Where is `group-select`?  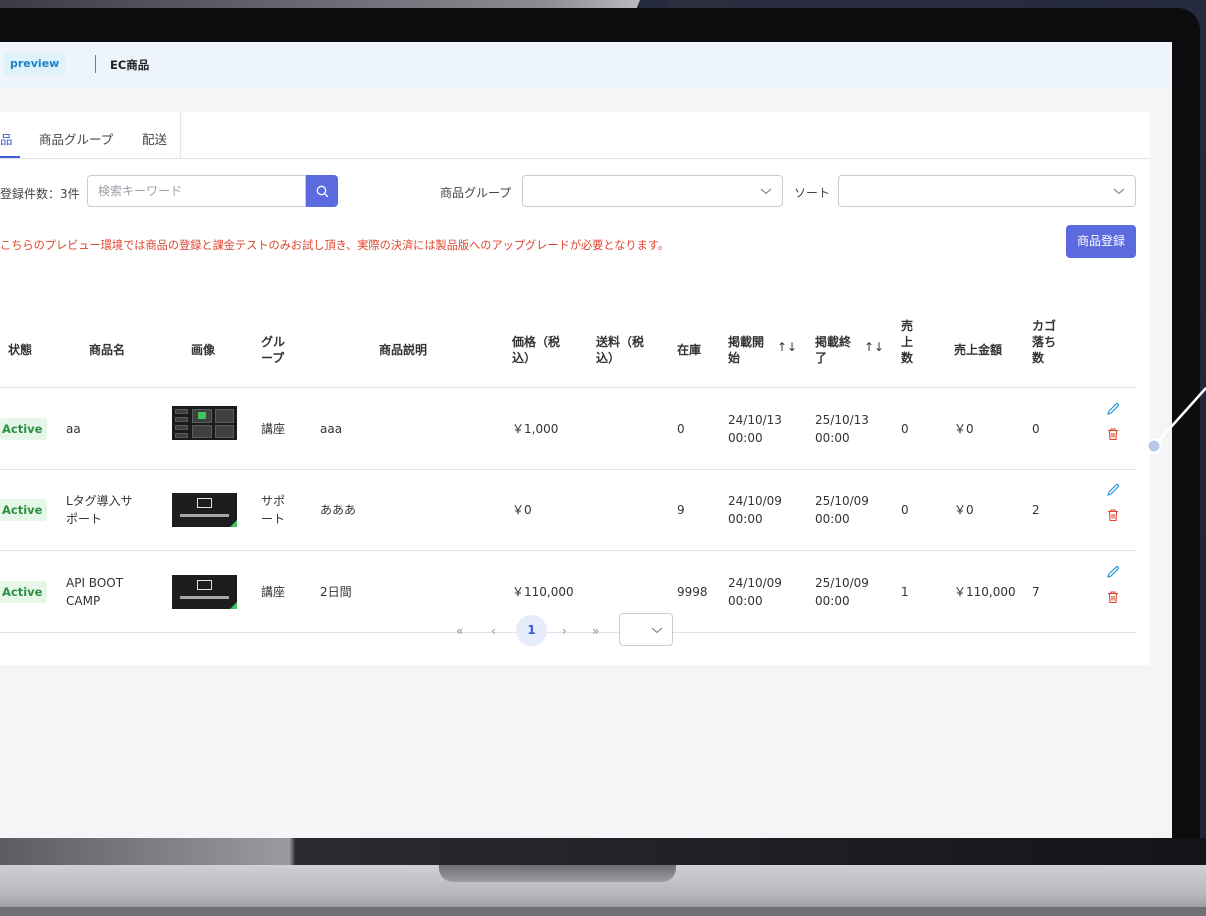 group-select is located at coordinates (652, 191).